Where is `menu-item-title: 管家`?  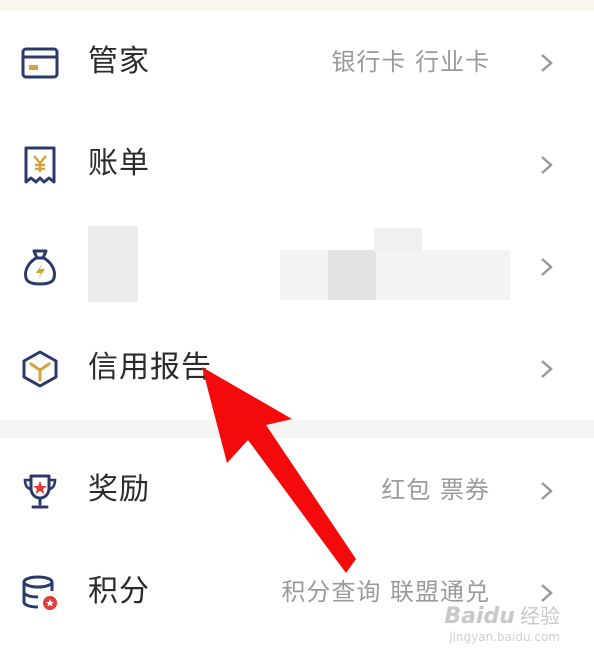
menu-item-title: 管家 is located at coordinates (119, 61).